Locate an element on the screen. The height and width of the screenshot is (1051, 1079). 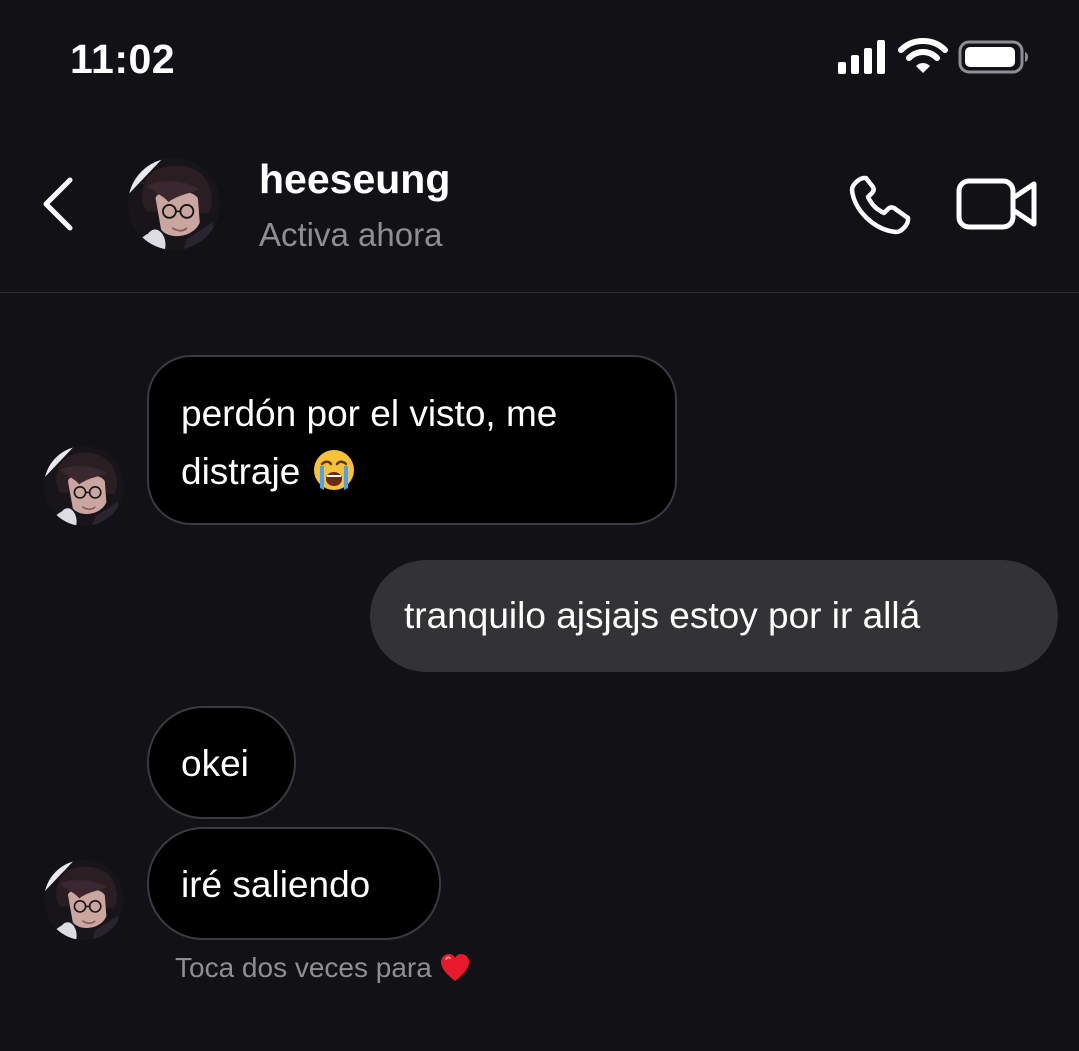
message-bubble-incoming: okei is located at coordinates (221, 762).